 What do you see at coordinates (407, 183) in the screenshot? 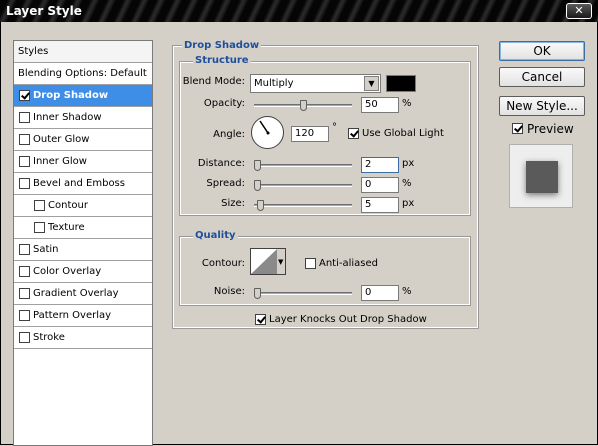
I see `spread-unit: %` at bounding box center [407, 183].